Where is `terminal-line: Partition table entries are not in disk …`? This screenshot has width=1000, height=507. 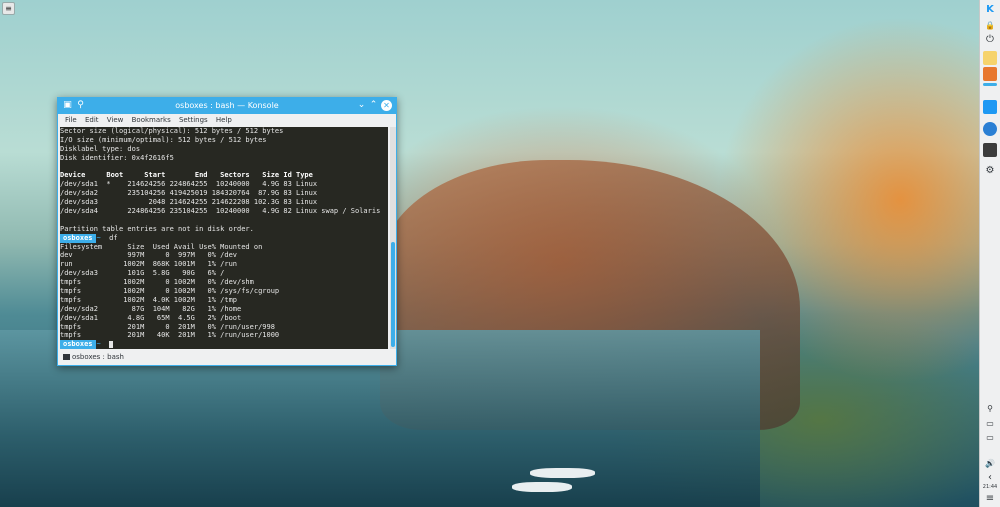
terminal-line: Partition table entries are not in disk … is located at coordinates (157, 228).